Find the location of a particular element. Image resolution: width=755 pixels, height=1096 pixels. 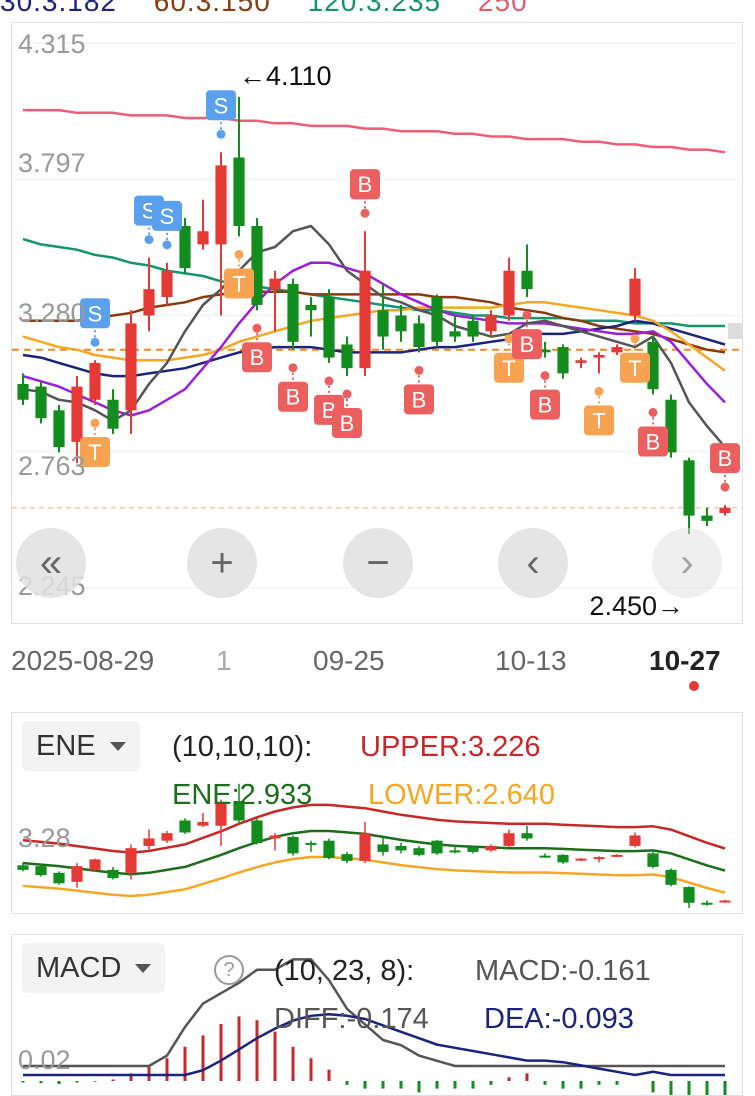

scroll-right-button: › is located at coordinates (687, 563).